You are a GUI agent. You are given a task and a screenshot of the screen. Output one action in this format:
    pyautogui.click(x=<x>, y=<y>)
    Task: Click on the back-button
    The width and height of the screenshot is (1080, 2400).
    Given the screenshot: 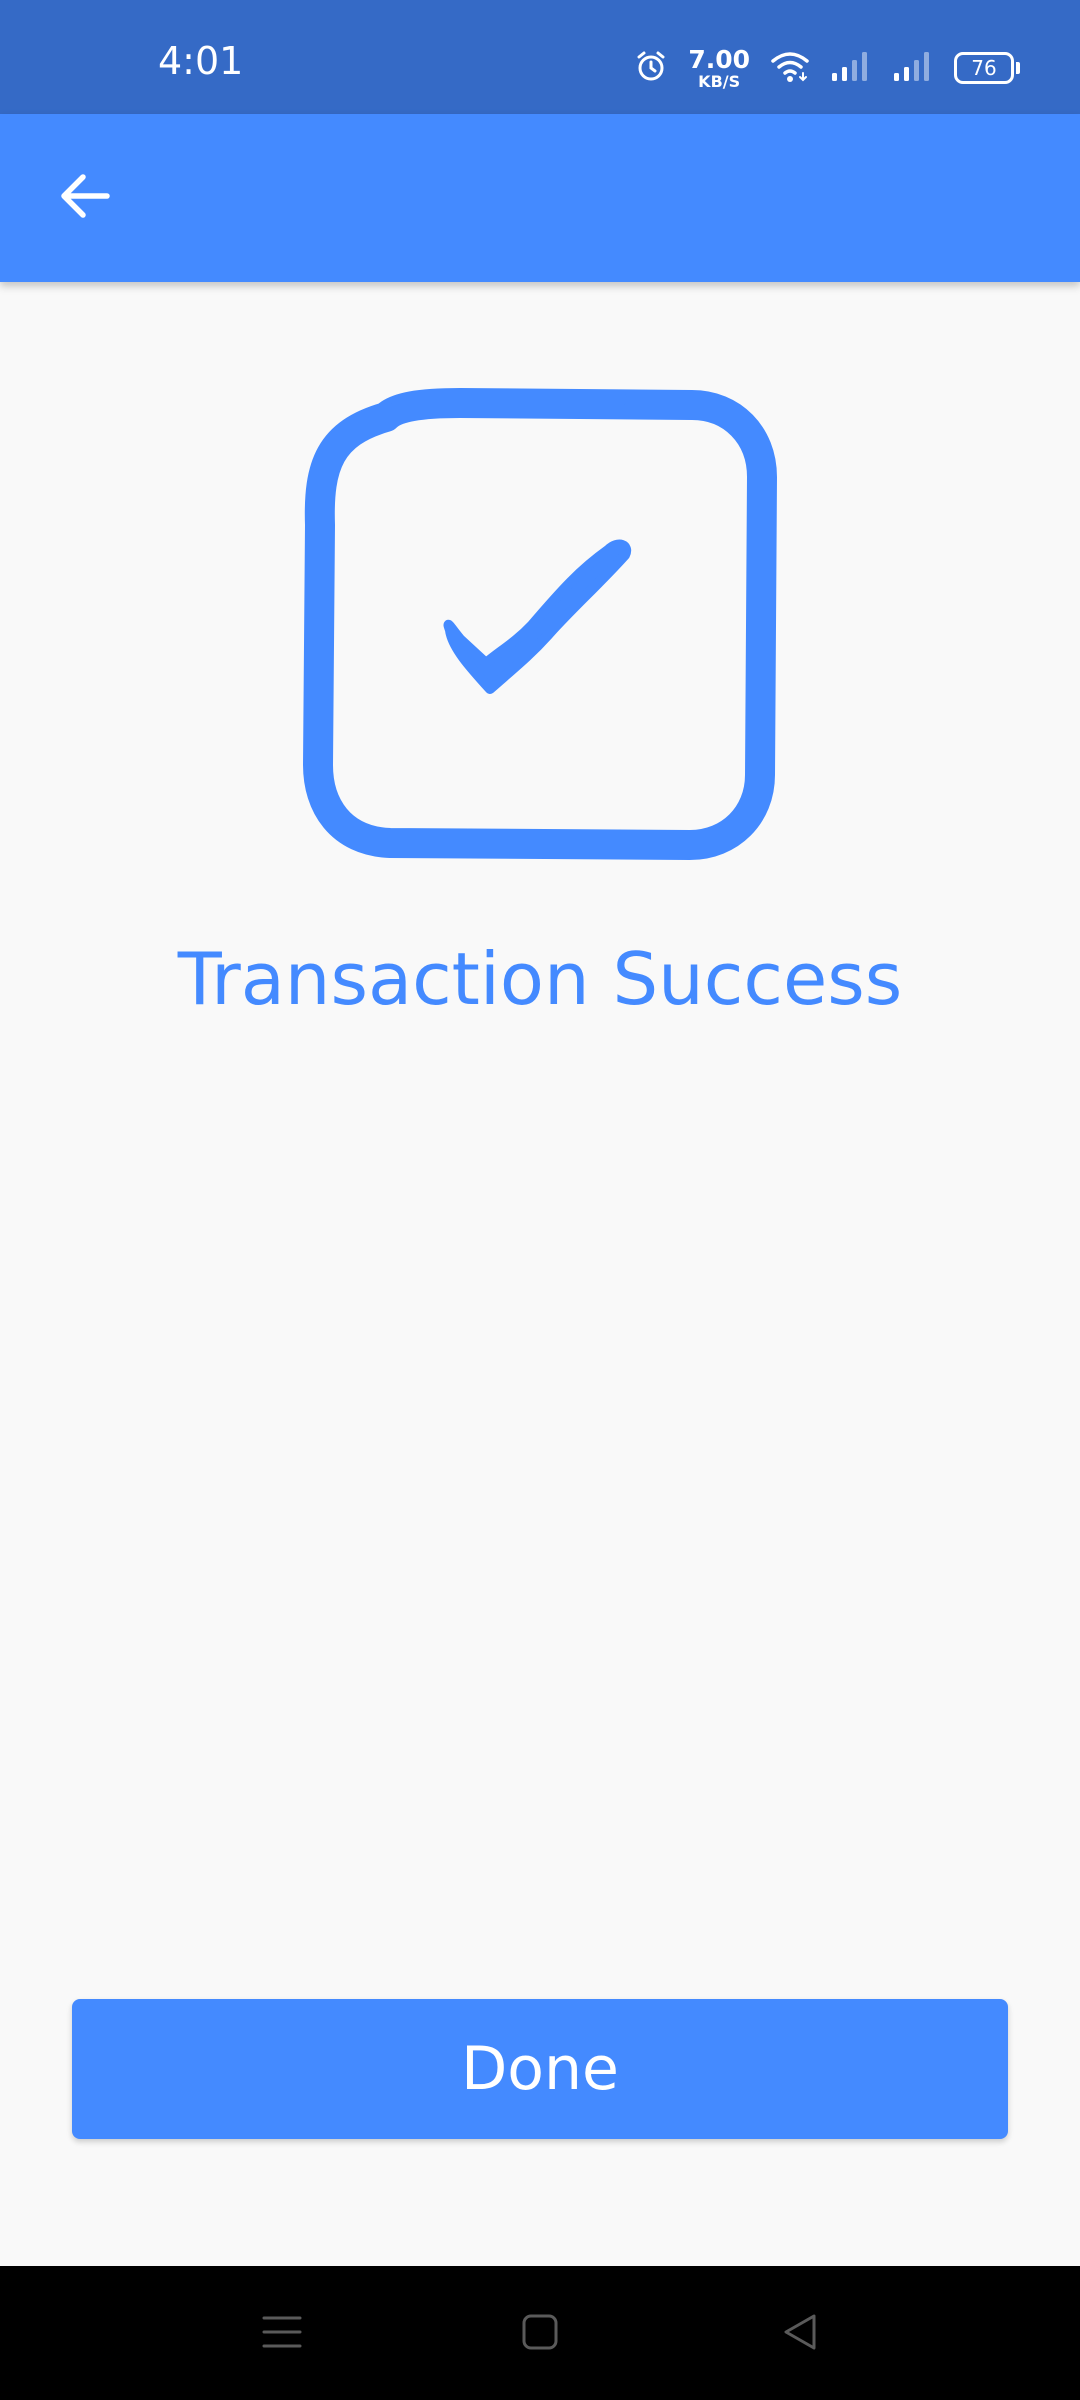 What is the action you would take?
    pyautogui.click(x=85, y=198)
    